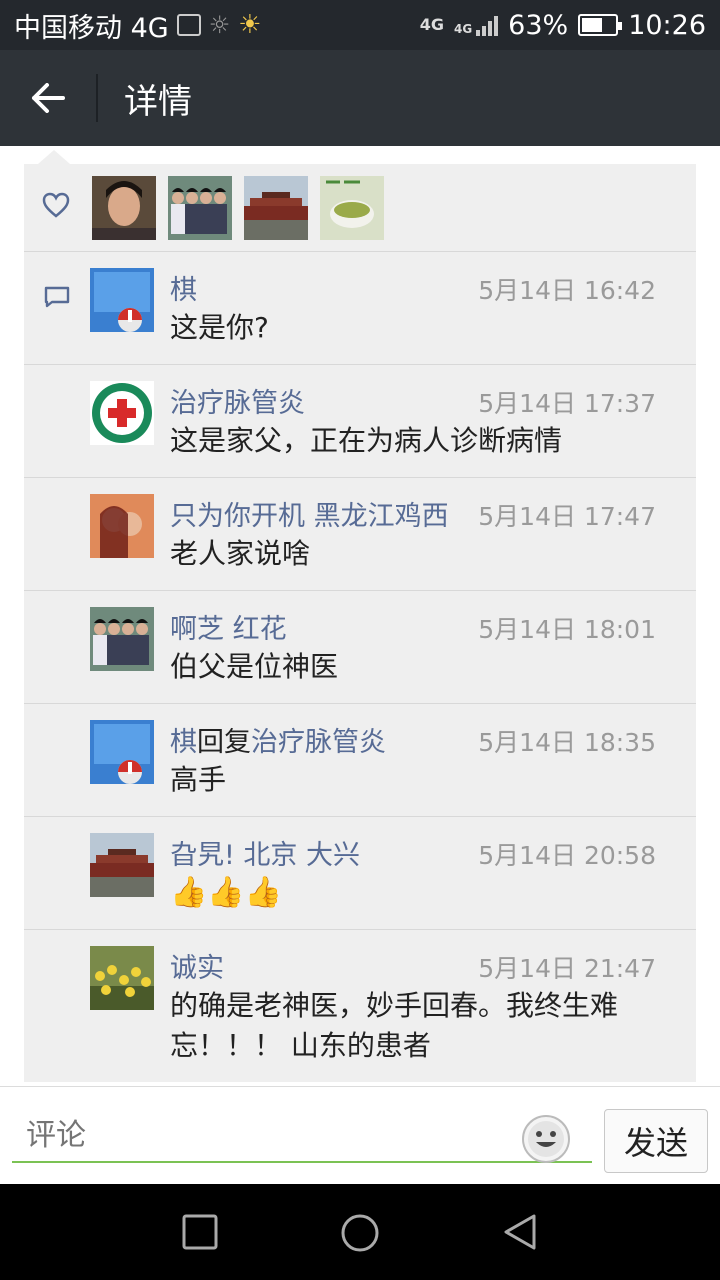 This screenshot has width=720, height=1280. Describe the element at coordinates (226, 892) in the screenshot. I see `comment-text: 👍👍👍` at that location.